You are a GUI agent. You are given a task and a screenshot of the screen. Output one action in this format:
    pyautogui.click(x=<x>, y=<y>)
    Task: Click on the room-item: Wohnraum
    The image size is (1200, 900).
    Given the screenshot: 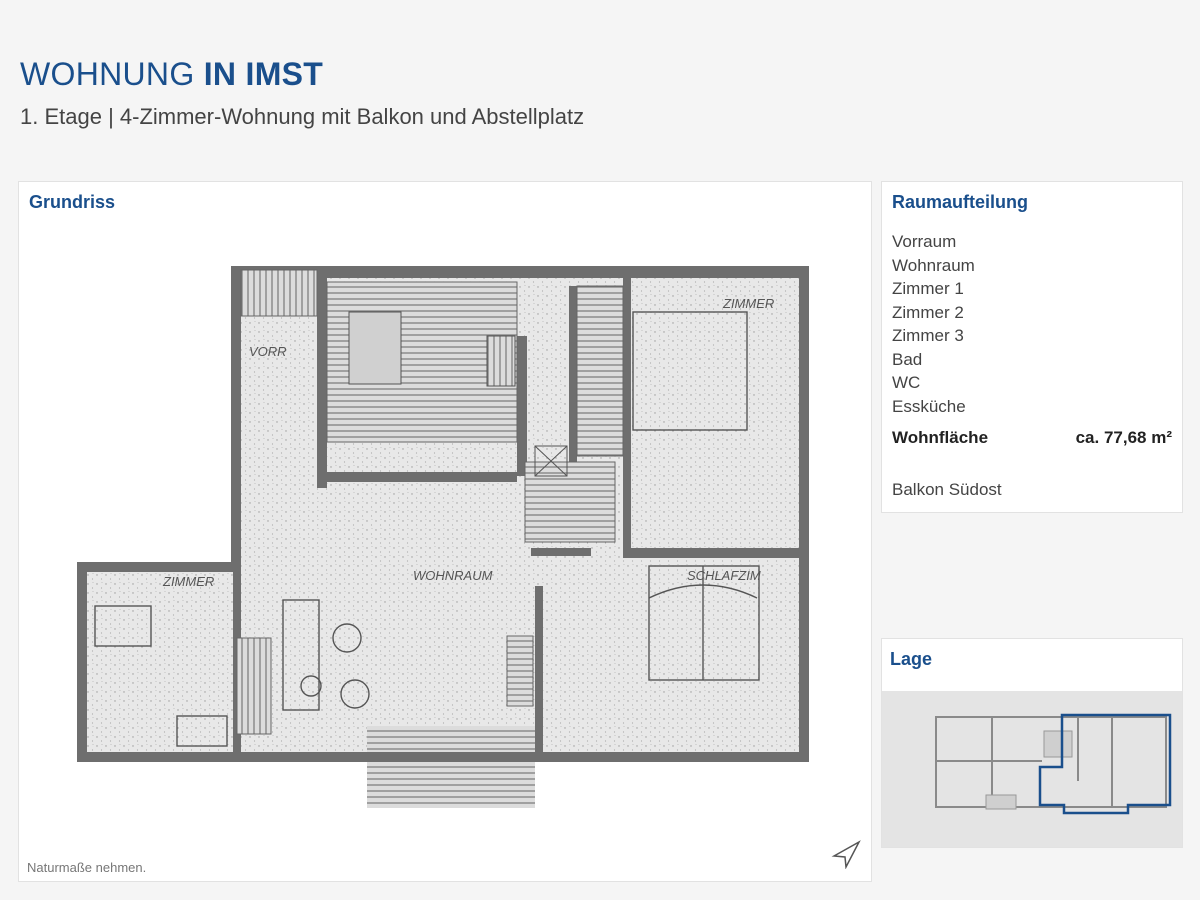 What is the action you would take?
    pyautogui.click(x=933, y=265)
    